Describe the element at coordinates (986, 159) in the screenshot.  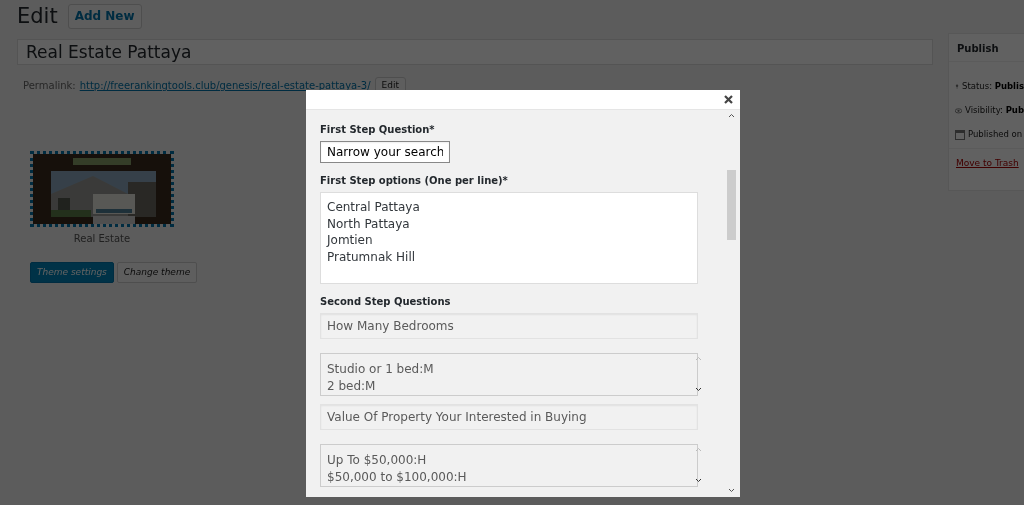
I see `trash-link: Move to Trash` at that location.